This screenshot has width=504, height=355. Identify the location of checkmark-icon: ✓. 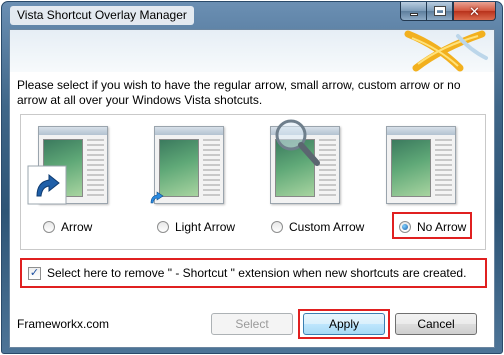
(34, 272).